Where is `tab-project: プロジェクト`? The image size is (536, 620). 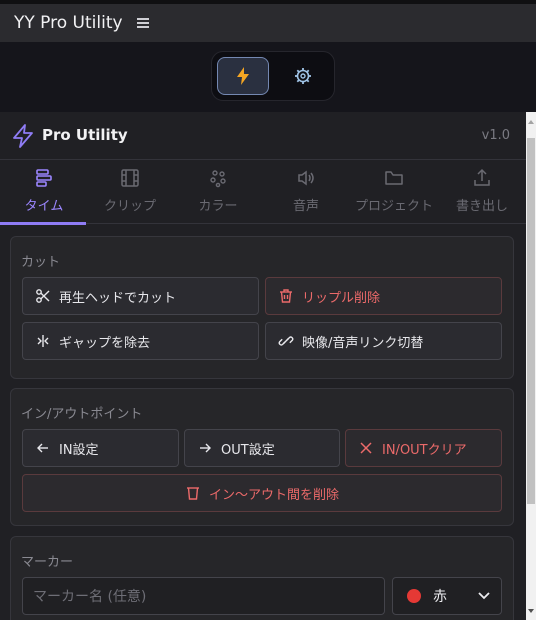 tab-project: プロジェクト is located at coordinates (394, 192).